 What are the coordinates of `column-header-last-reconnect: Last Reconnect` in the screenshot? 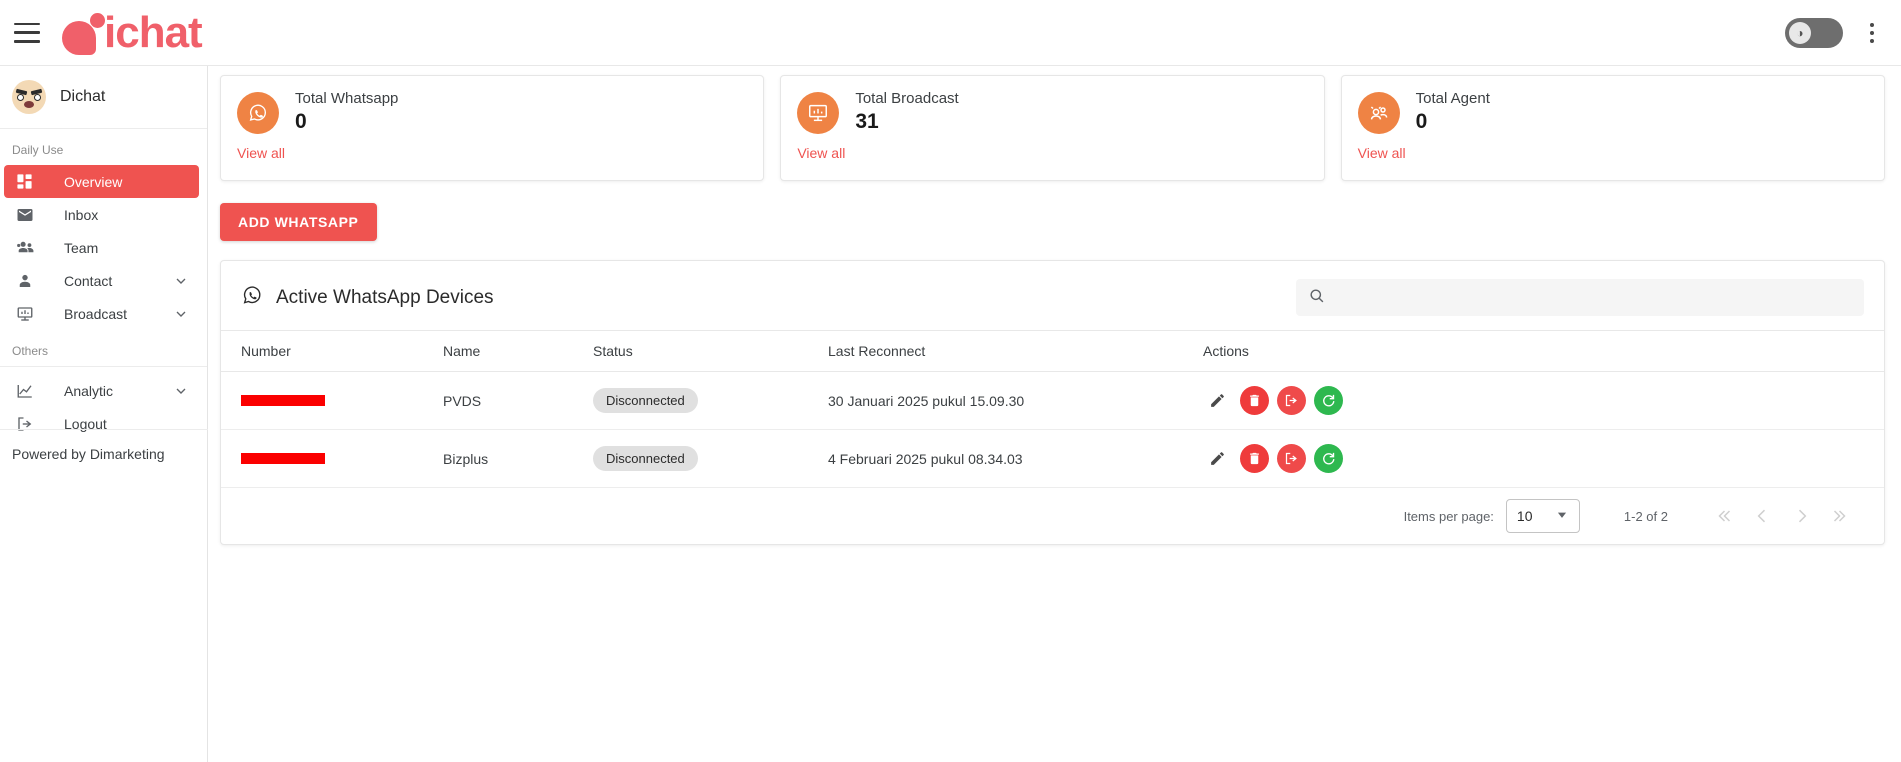 It's located at (1015, 351).